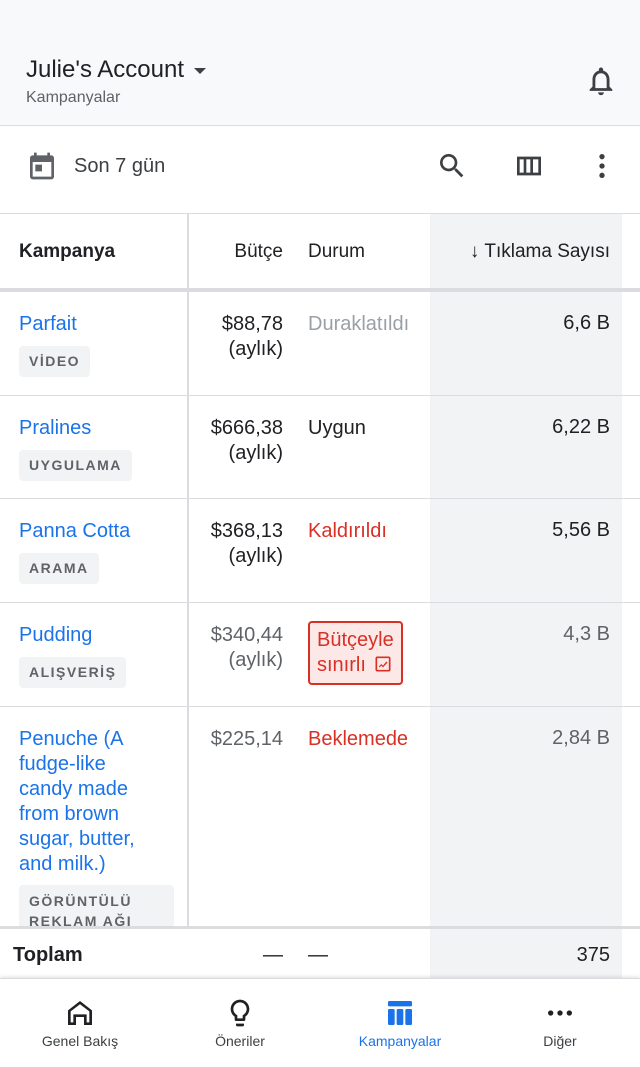  What do you see at coordinates (73, 789) in the screenshot?
I see `campaign-name-line: candy made` at bounding box center [73, 789].